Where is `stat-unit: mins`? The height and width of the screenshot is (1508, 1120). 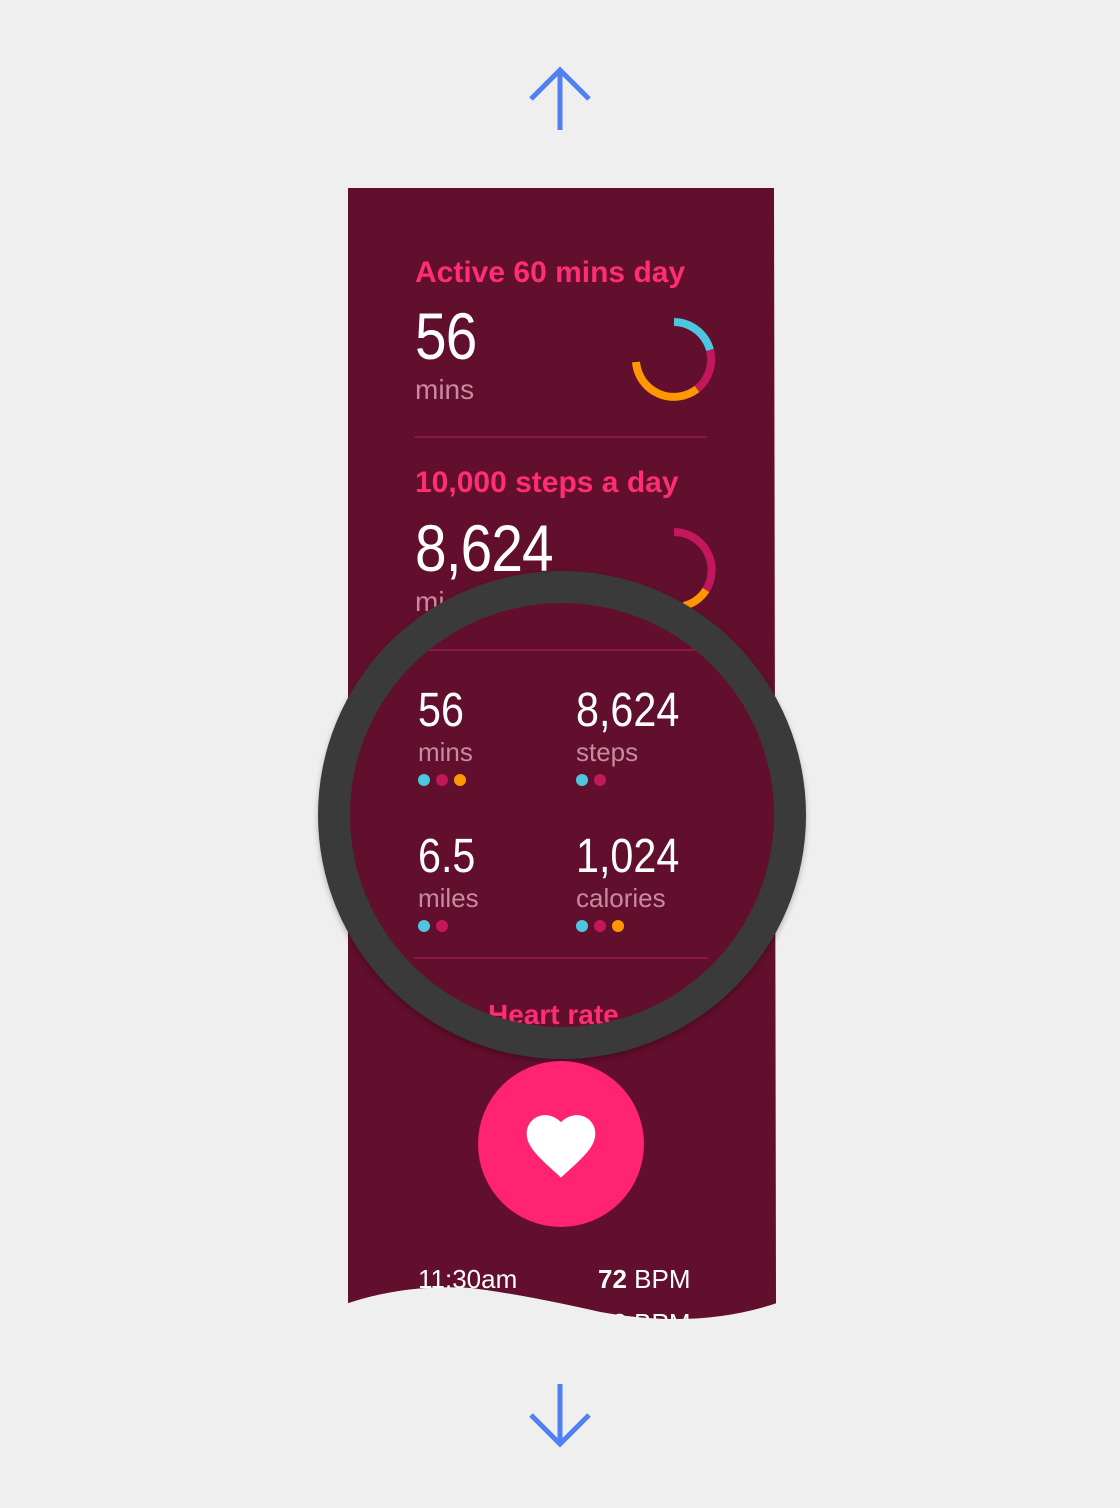
stat-unit: mins is located at coordinates (445, 752).